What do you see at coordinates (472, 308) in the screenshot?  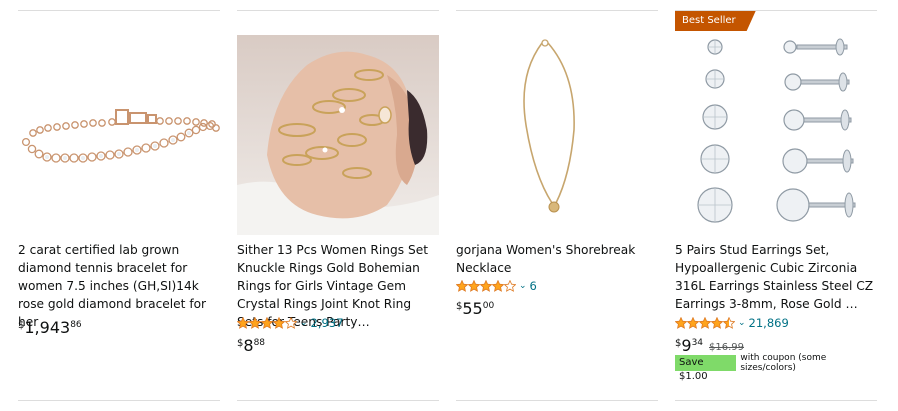 I see `price-whole: 55` at bounding box center [472, 308].